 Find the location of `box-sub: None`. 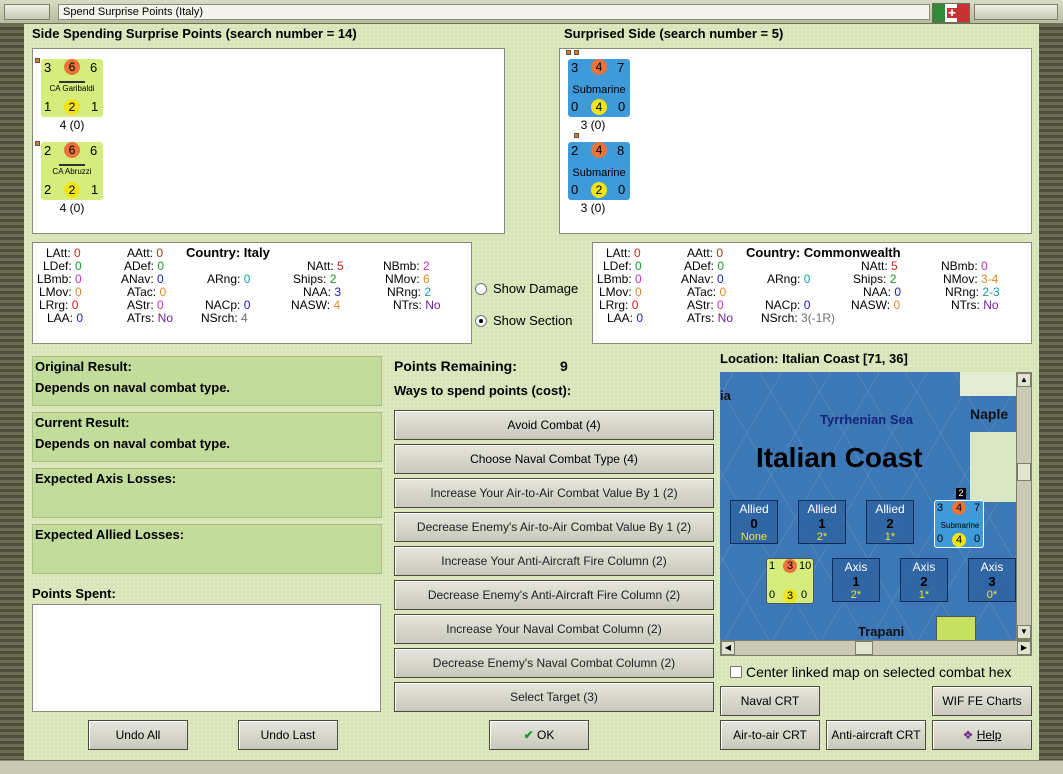

box-sub: None is located at coordinates (754, 537).